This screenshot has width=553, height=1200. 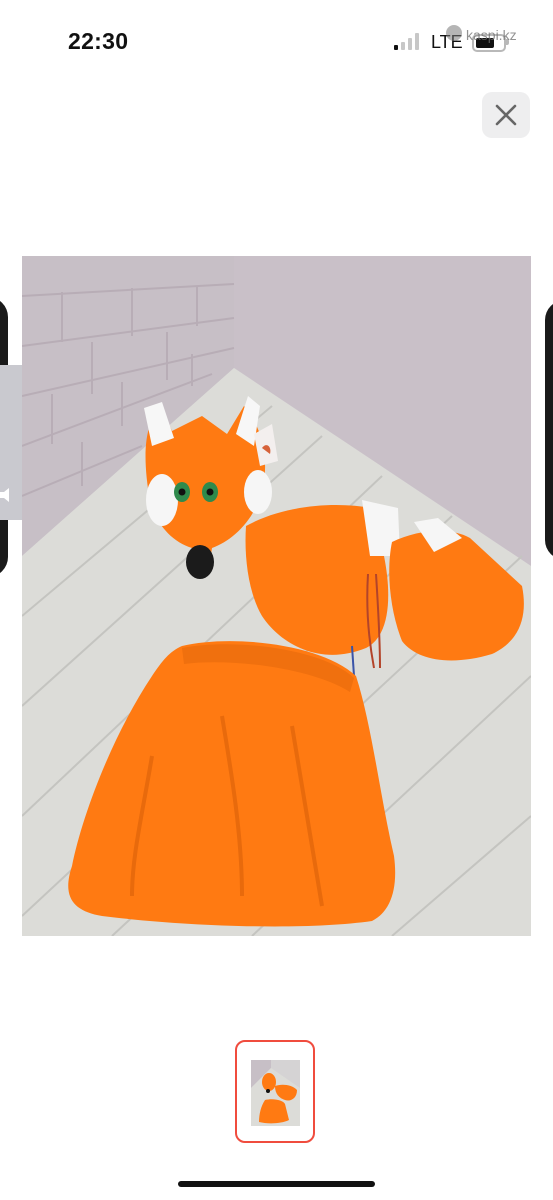 What do you see at coordinates (276, 40) in the screenshot?
I see `status-bar: 22:30 LTE kaspi.kz` at bounding box center [276, 40].